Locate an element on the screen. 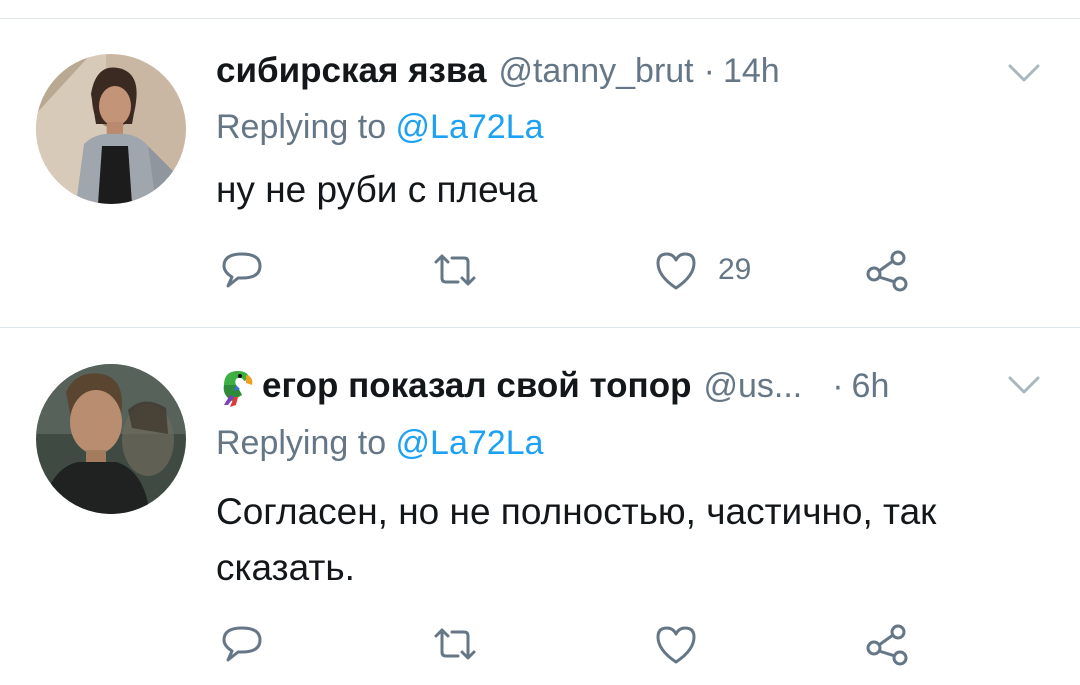  top-divider is located at coordinates (540, 18).